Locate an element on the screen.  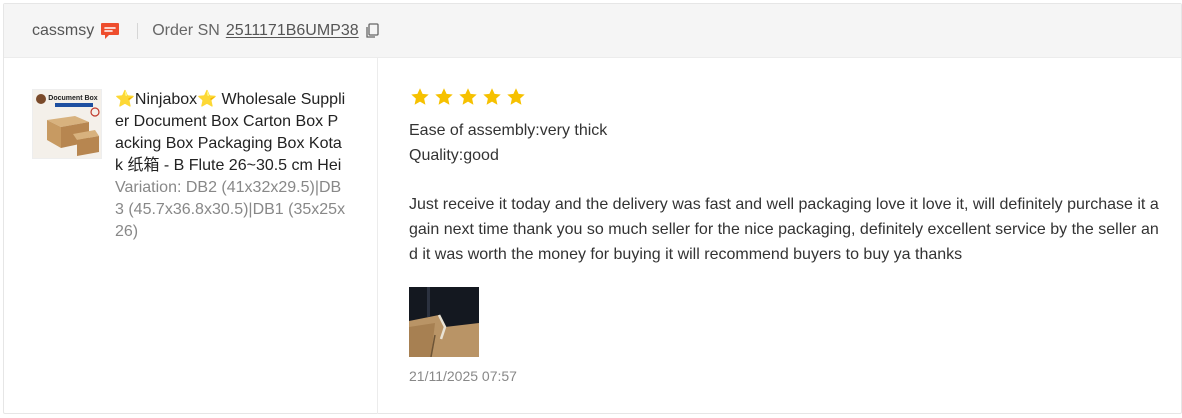
thumb-title: Document Box is located at coordinates (73, 98).